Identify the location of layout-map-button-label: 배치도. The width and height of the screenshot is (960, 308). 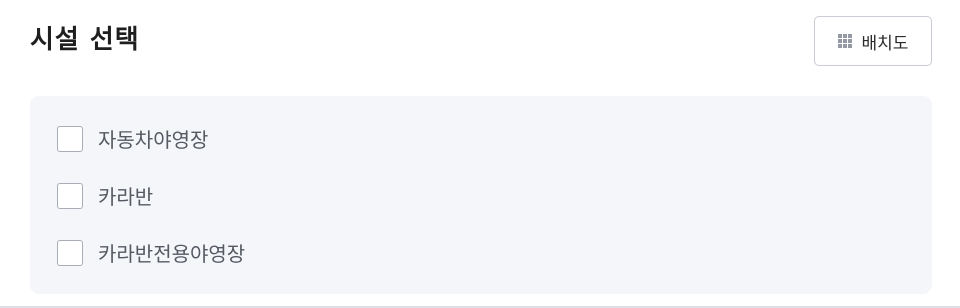
(885, 43).